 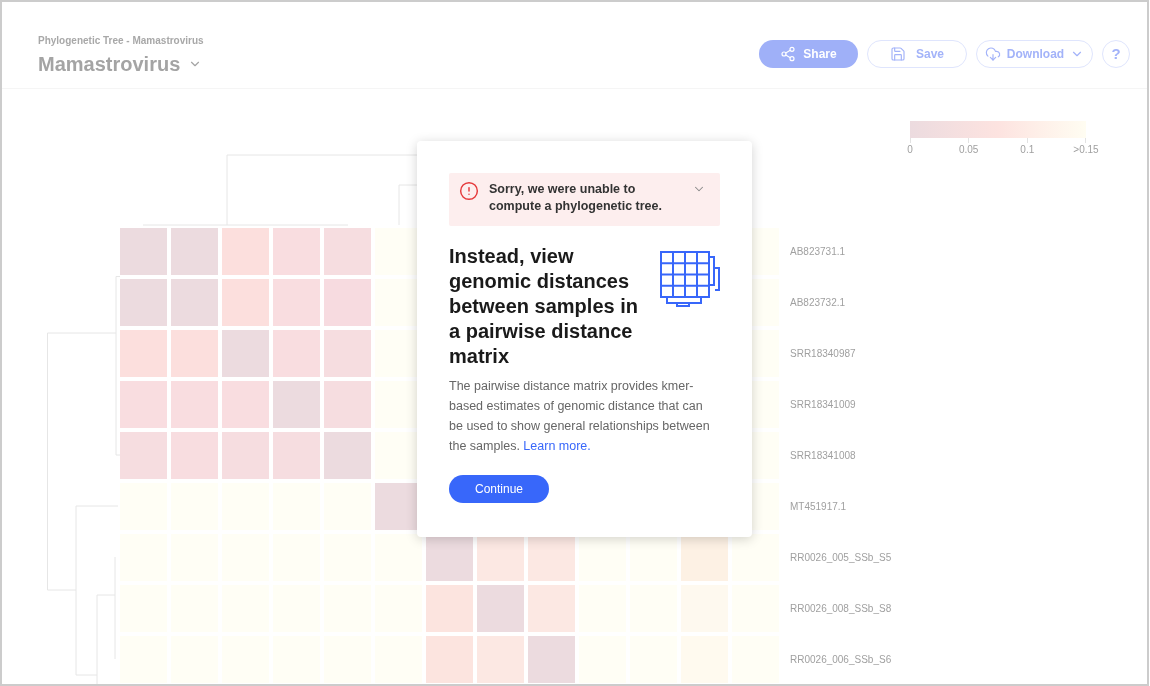 What do you see at coordinates (823, 353) in the screenshot?
I see `sample-label: SRR18340987` at bounding box center [823, 353].